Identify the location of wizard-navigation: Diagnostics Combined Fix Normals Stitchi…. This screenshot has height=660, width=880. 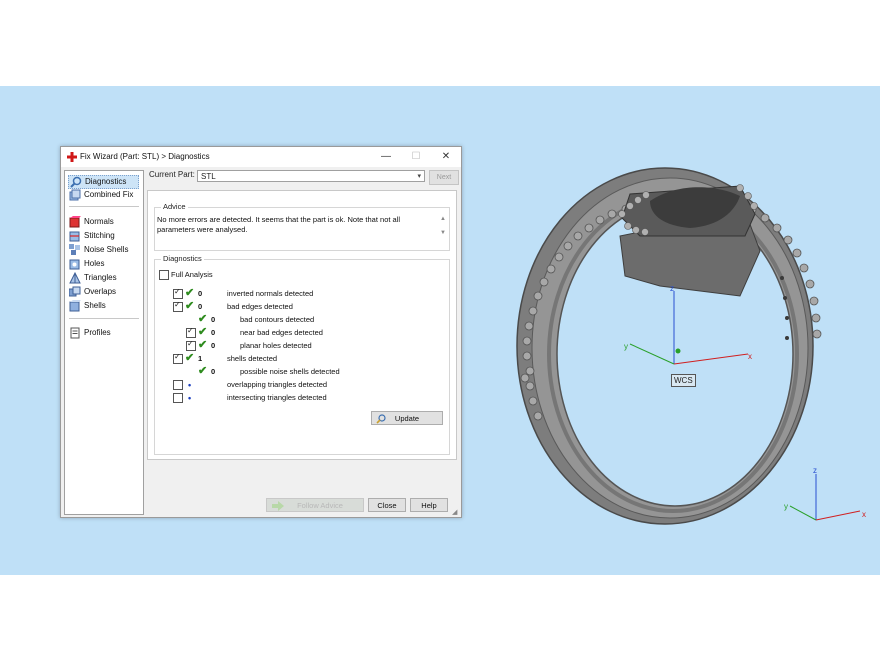
(104, 342).